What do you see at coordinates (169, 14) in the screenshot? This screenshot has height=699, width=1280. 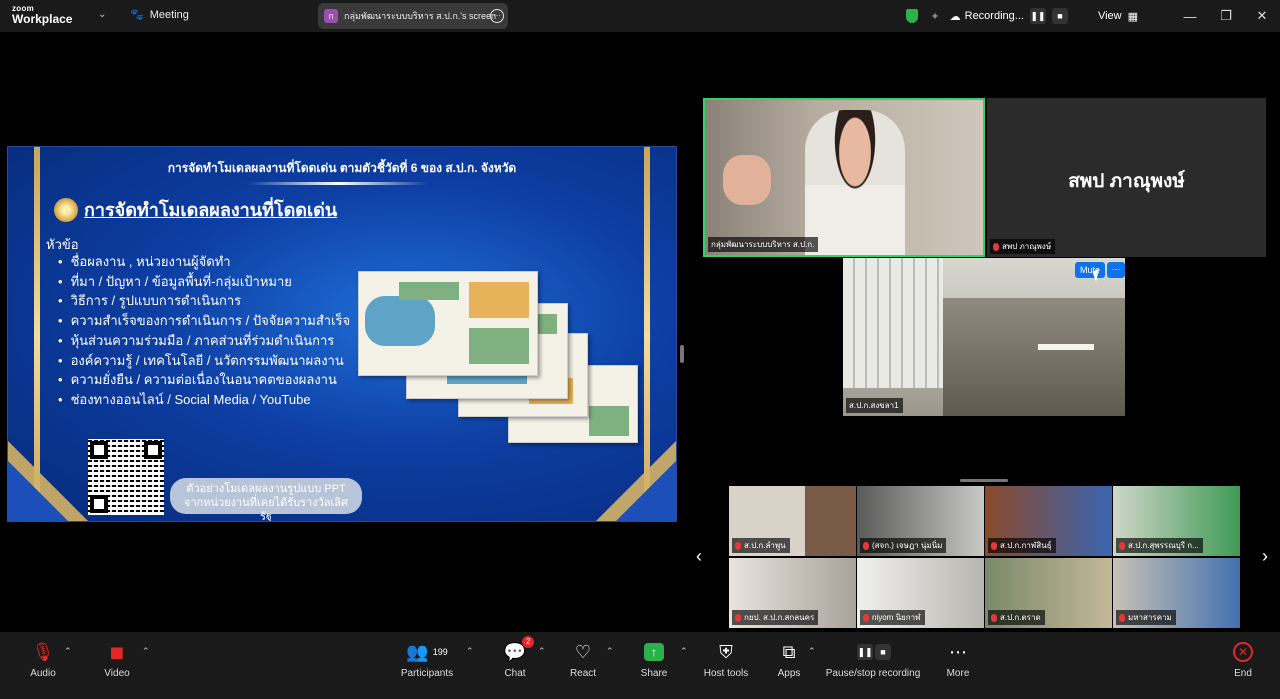 I see `meeting-label: Meeting` at bounding box center [169, 14].